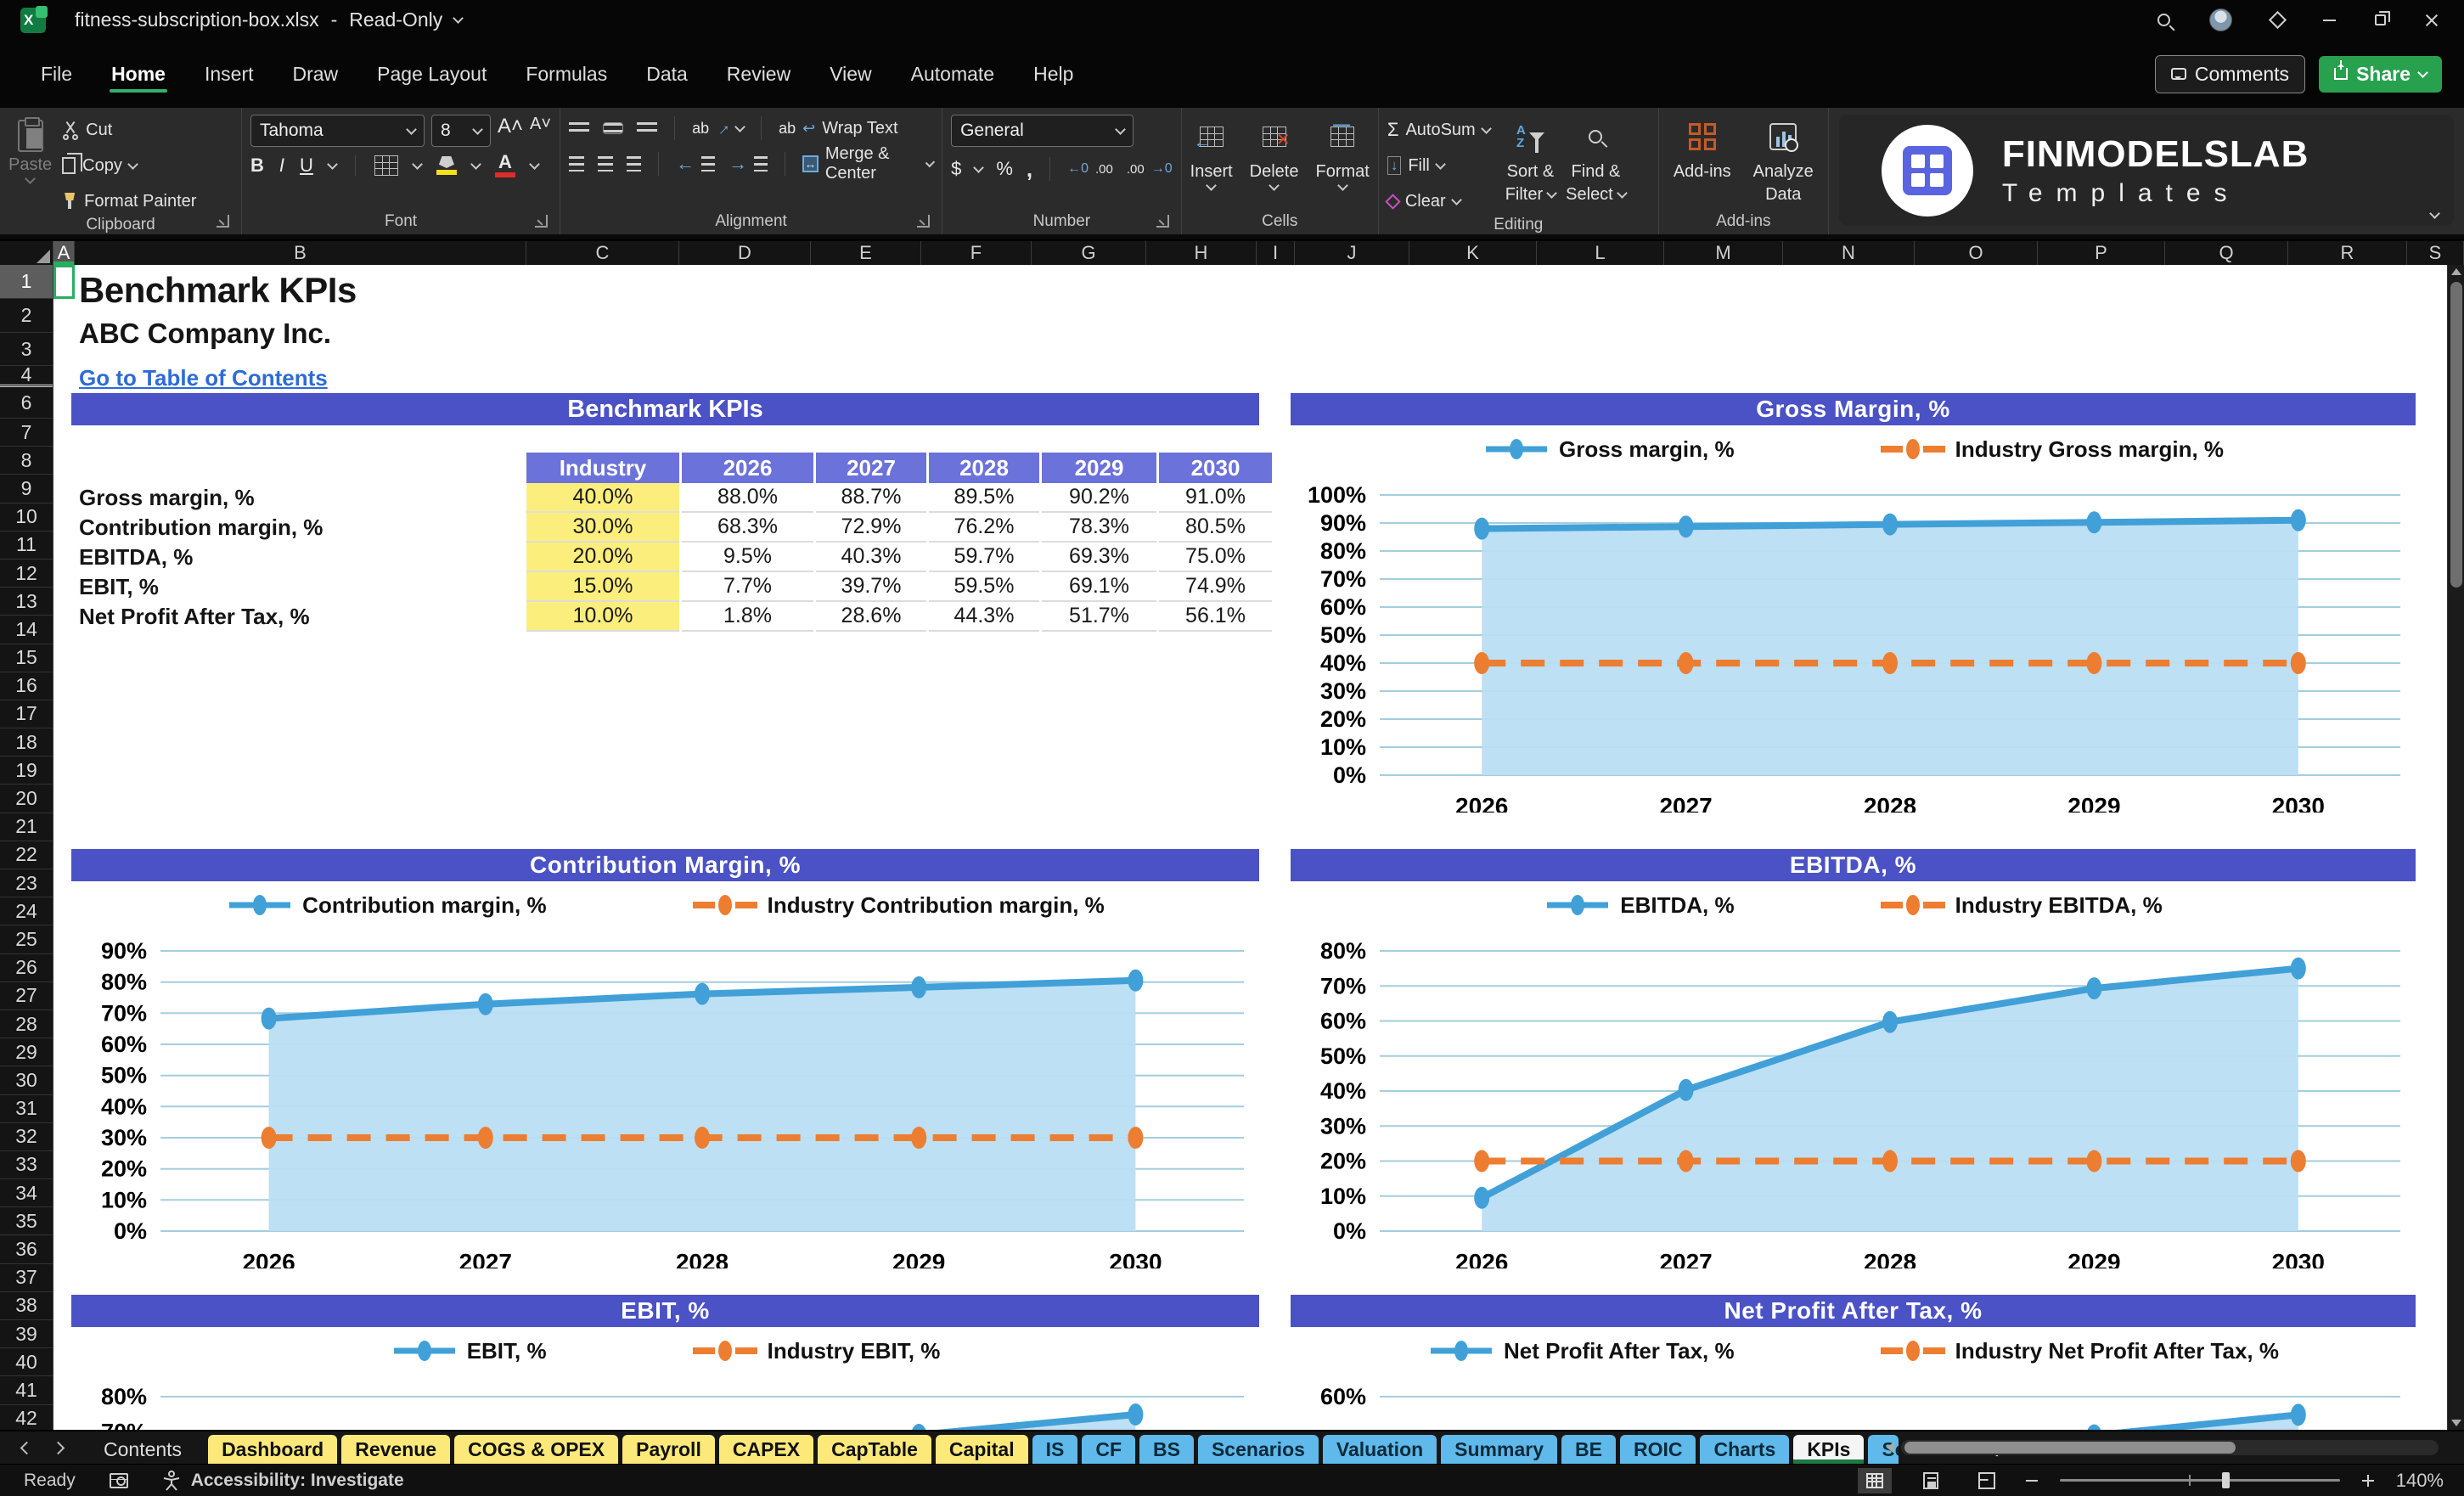  Describe the element at coordinates (984, 468) in the screenshot. I see `kpi-header-2028: 2028` at that location.